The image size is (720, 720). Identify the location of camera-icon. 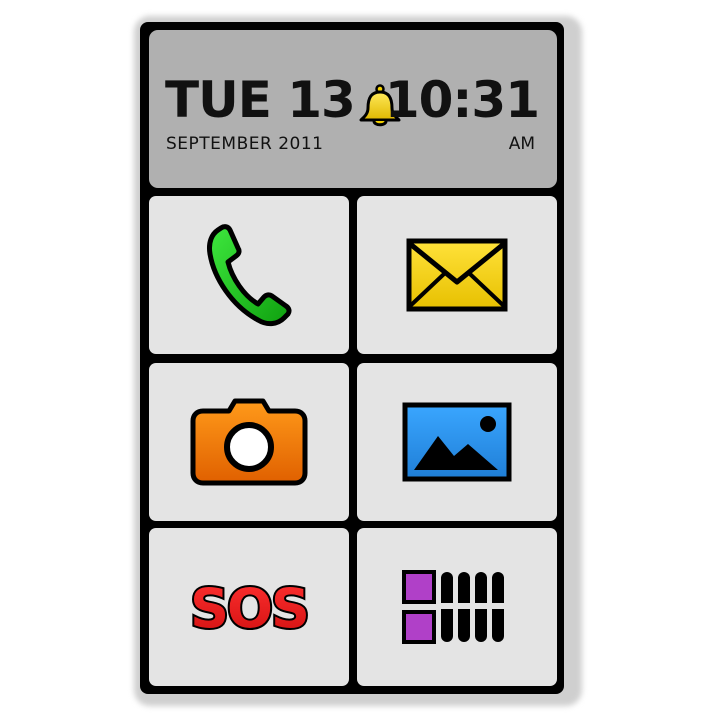
(249, 442).